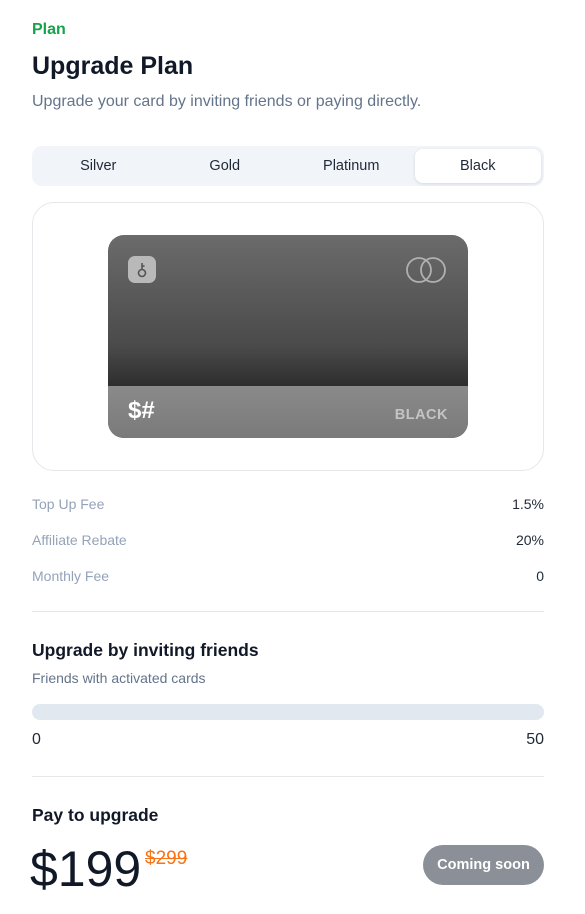 This screenshot has width=585, height=914. What do you see at coordinates (351, 166) in the screenshot?
I see `tab-platinum: Platinum` at bounding box center [351, 166].